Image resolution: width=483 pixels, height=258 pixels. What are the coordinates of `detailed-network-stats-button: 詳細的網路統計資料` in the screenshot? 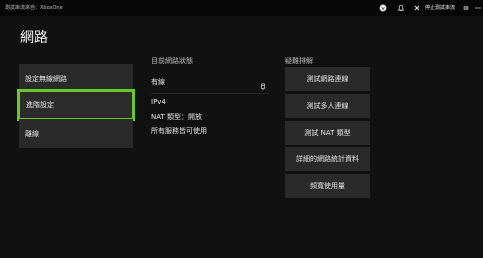 It's located at (327, 159).